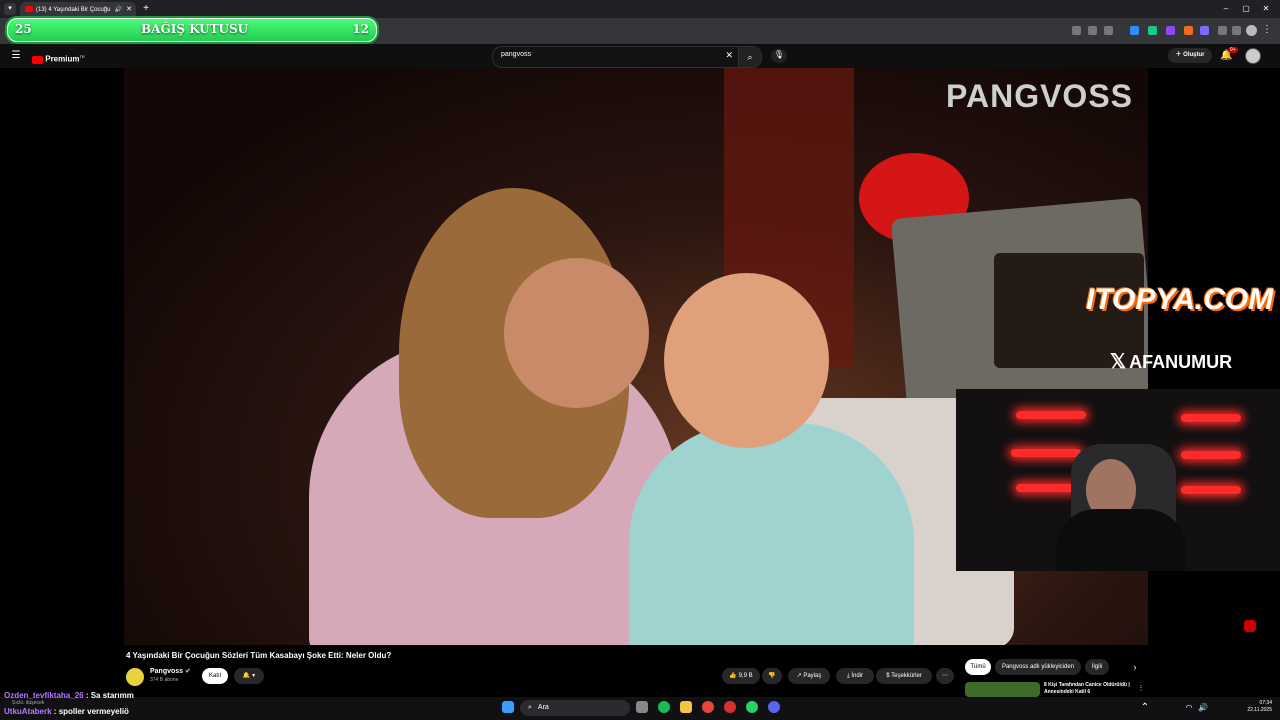 The image size is (1280, 720). What do you see at coordinates (642, 707) in the screenshot?
I see `task-view-icon` at bounding box center [642, 707].